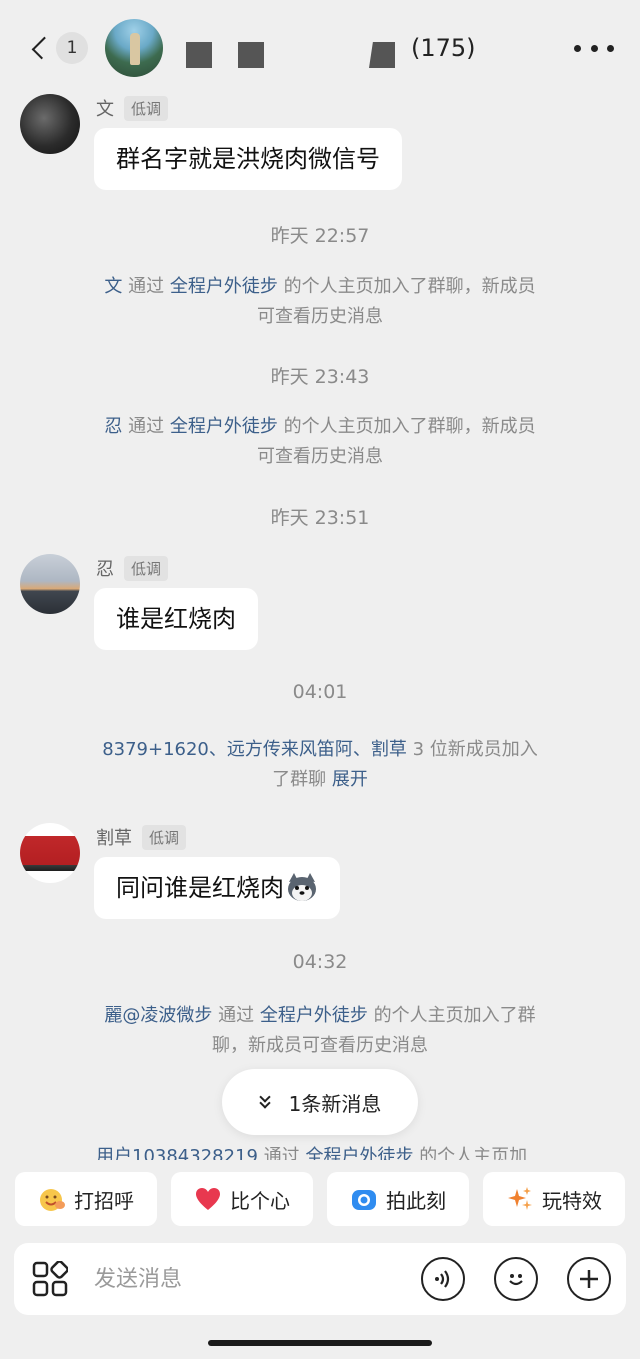  I want to click on quick-action-capture: 拍此刻, so click(398, 1199).